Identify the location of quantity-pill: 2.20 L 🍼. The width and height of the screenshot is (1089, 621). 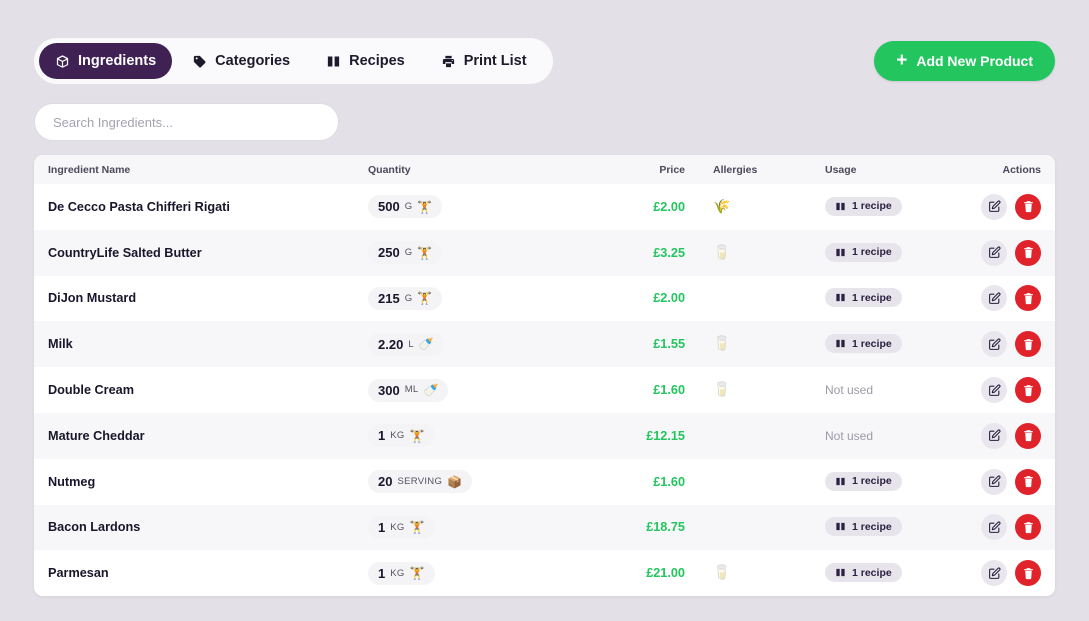
(406, 344).